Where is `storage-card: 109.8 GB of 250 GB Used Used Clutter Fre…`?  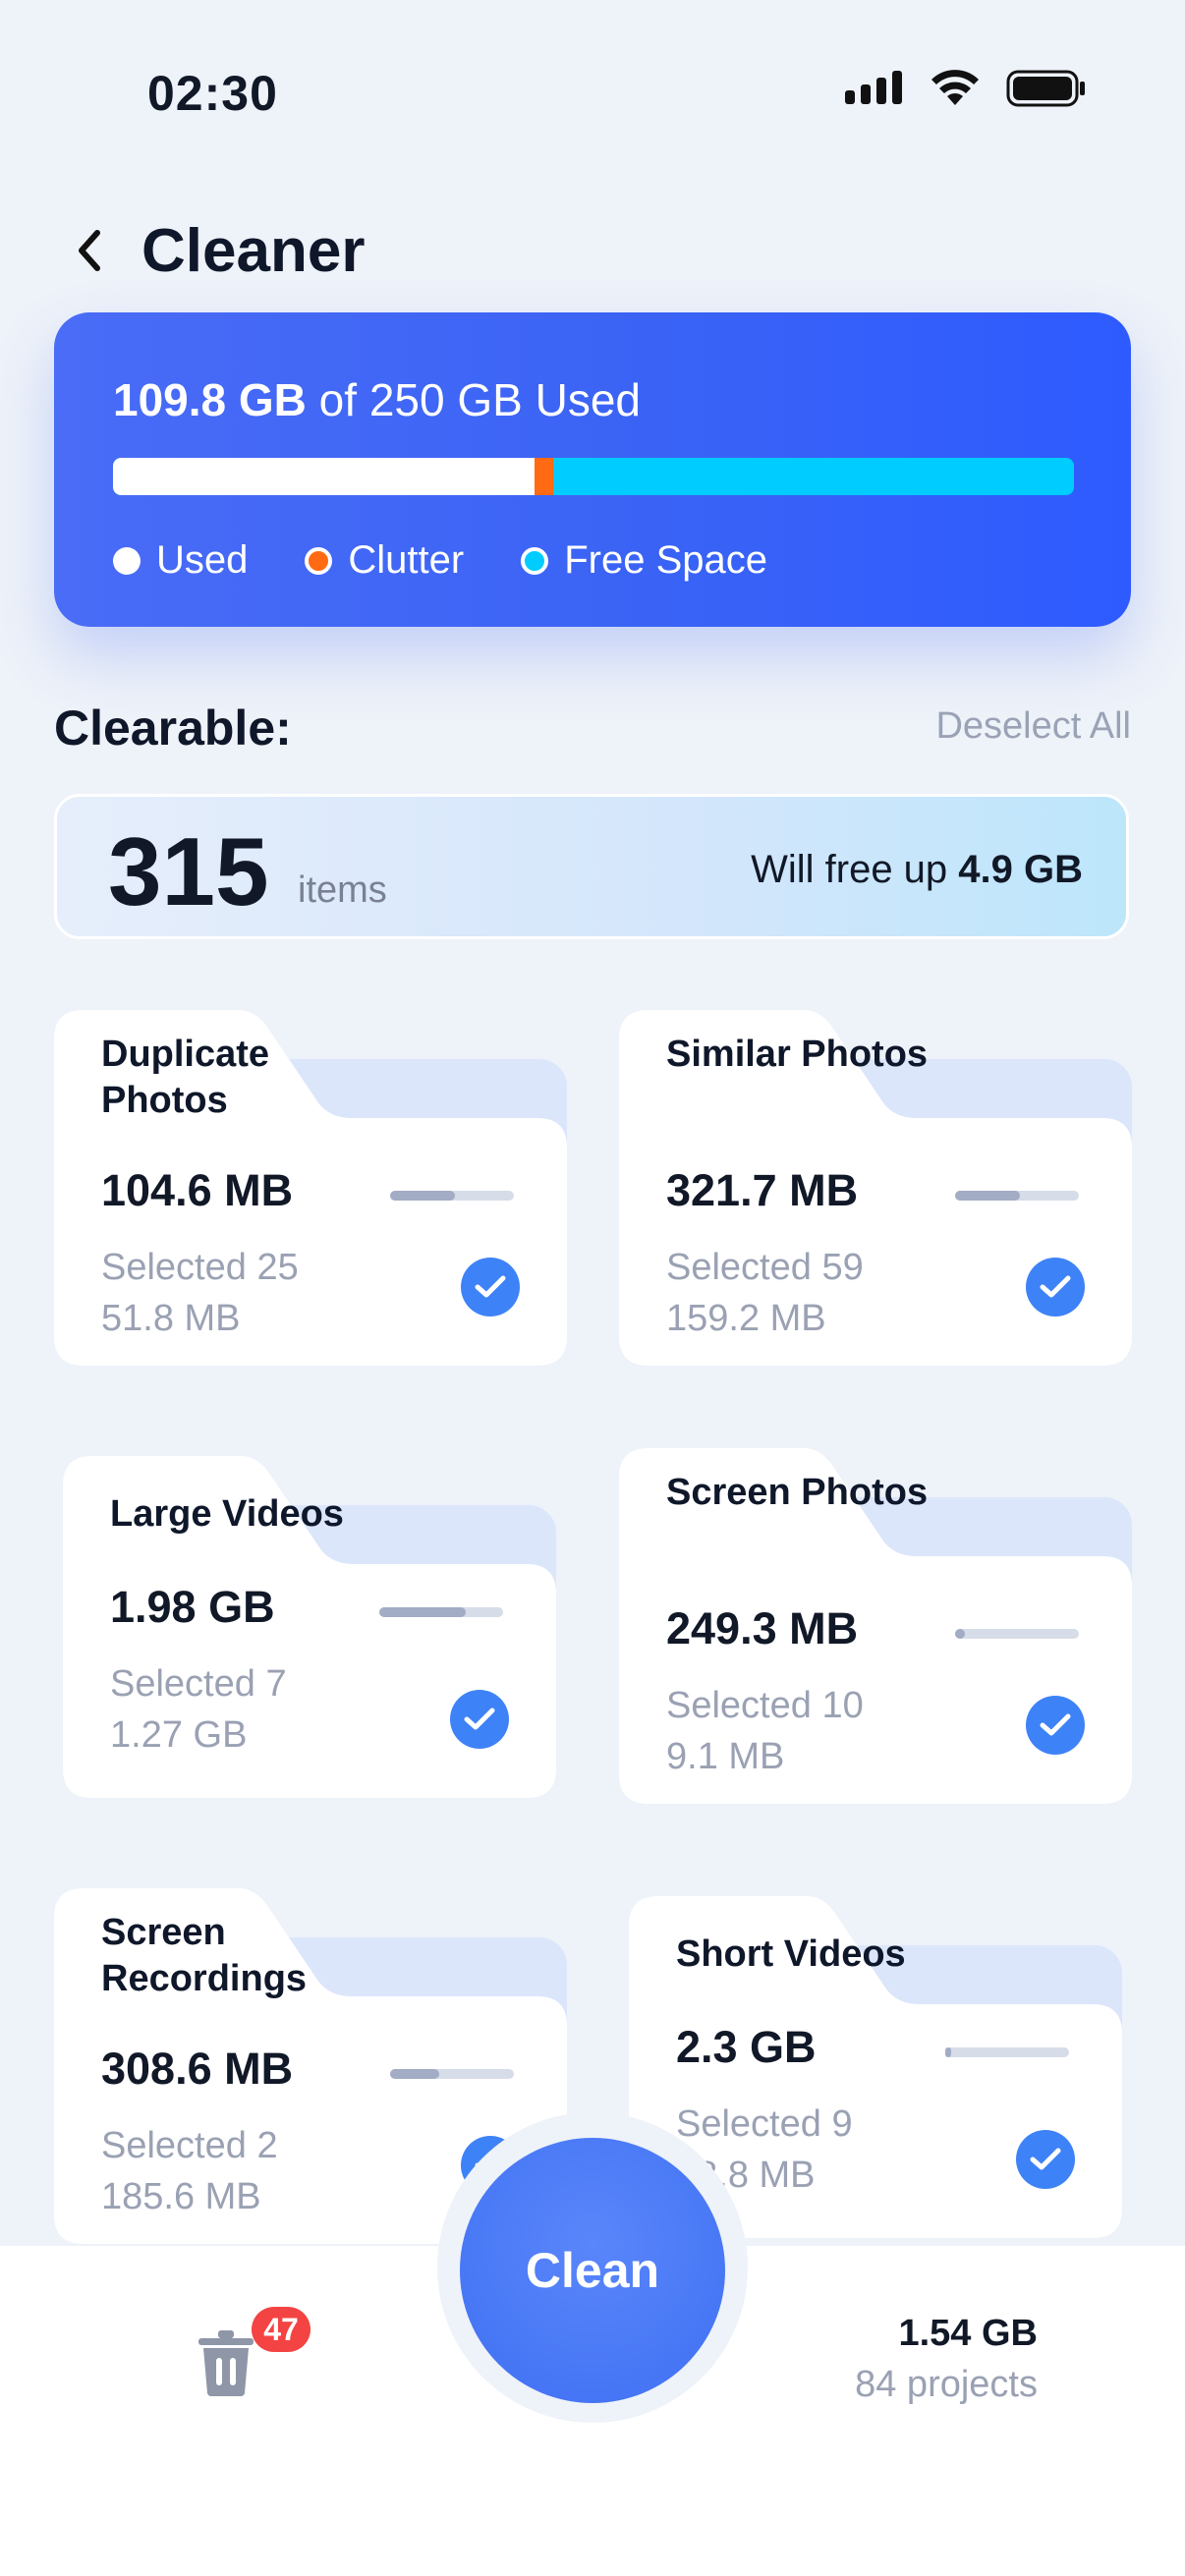 storage-card: 109.8 GB of 250 GB Used Used Clutter Fre… is located at coordinates (592, 469).